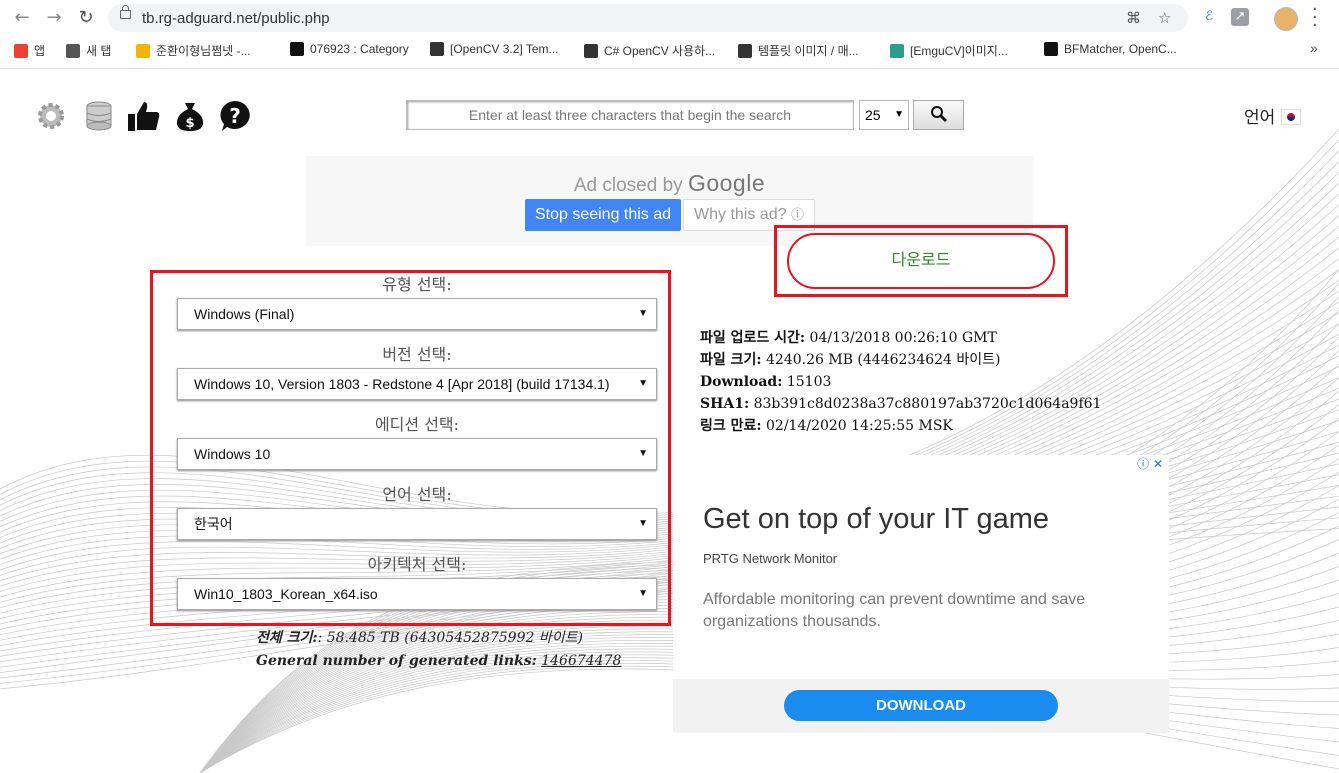 This screenshot has width=1339, height=773. What do you see at coordinates (40, 51) in the screenshot?
I see `bookmark-label: 앱` at bounding box center [40, 51].